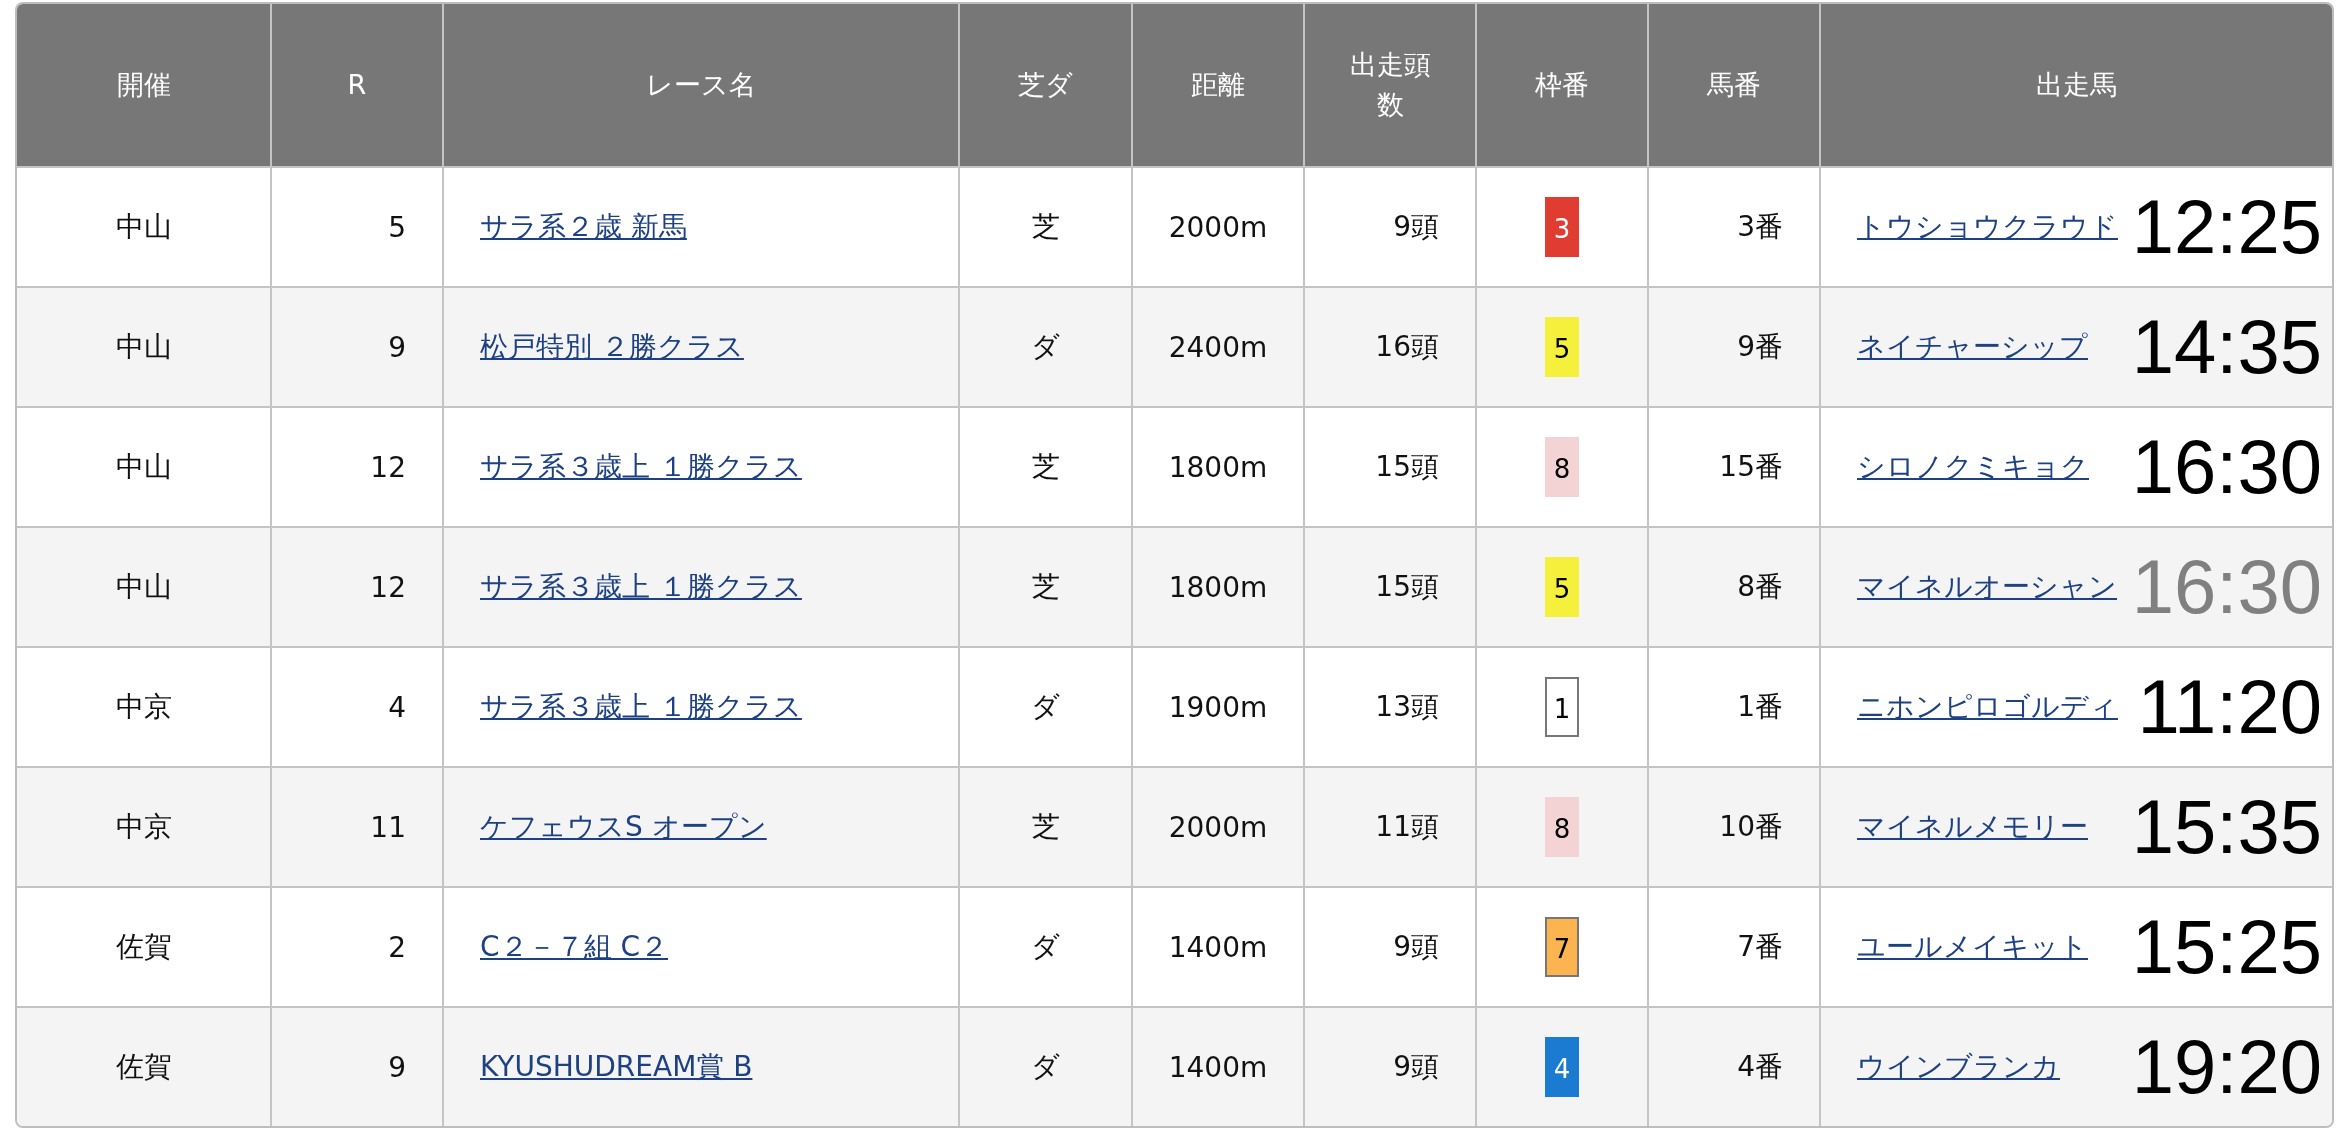 The width and height of the screenshot is (2337, 1135). Describe the element at coordinates (1219, 1066) in the screenshot. I see `table-cell: 1400m` at that location.